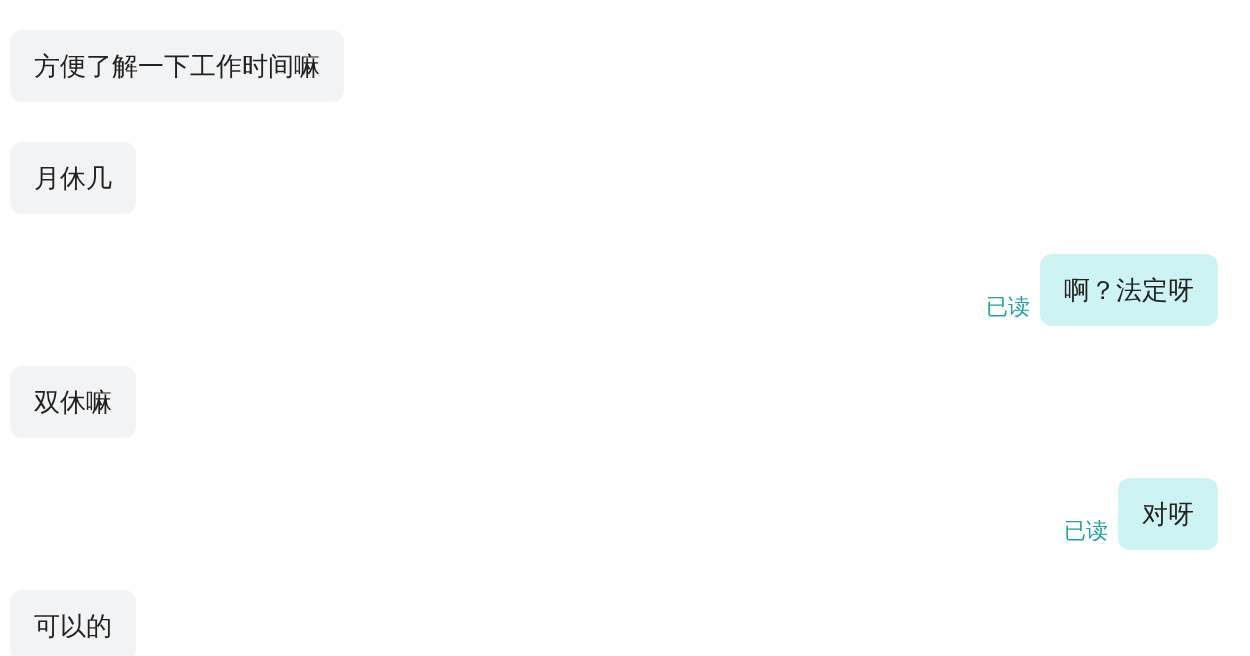 The width and height of the screenshot is (1250, 656). I want to click on message-bubble: 月休几, so click(73, 178).